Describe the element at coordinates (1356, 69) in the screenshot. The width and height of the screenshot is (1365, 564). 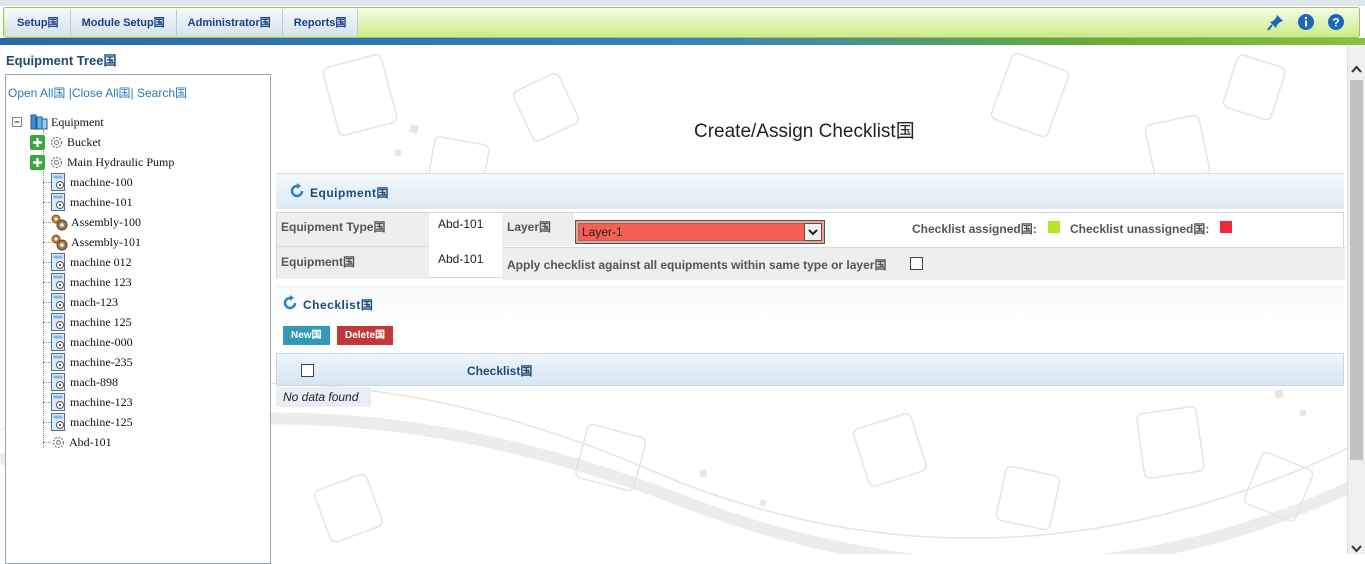
I see `scroll-up-icon` at that location.